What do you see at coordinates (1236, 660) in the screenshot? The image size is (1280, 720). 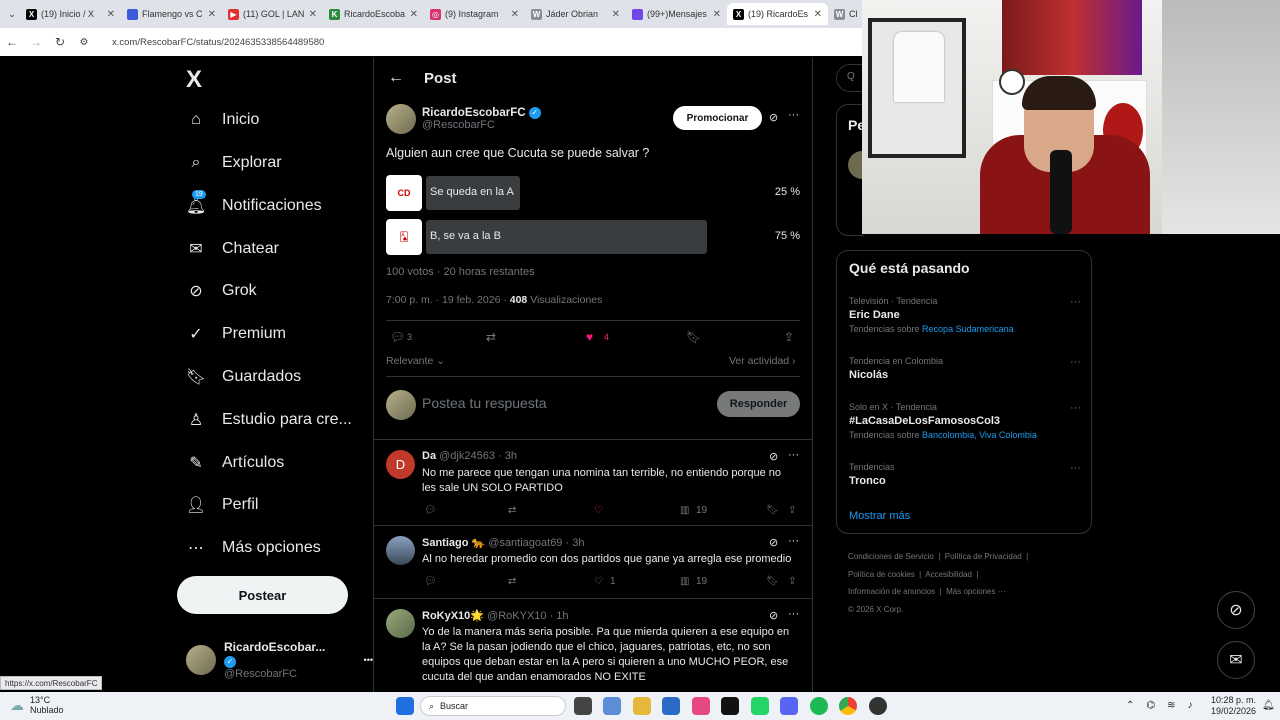 I see `messages-fab-icon: ✉` at bounding box center [1236, 660].